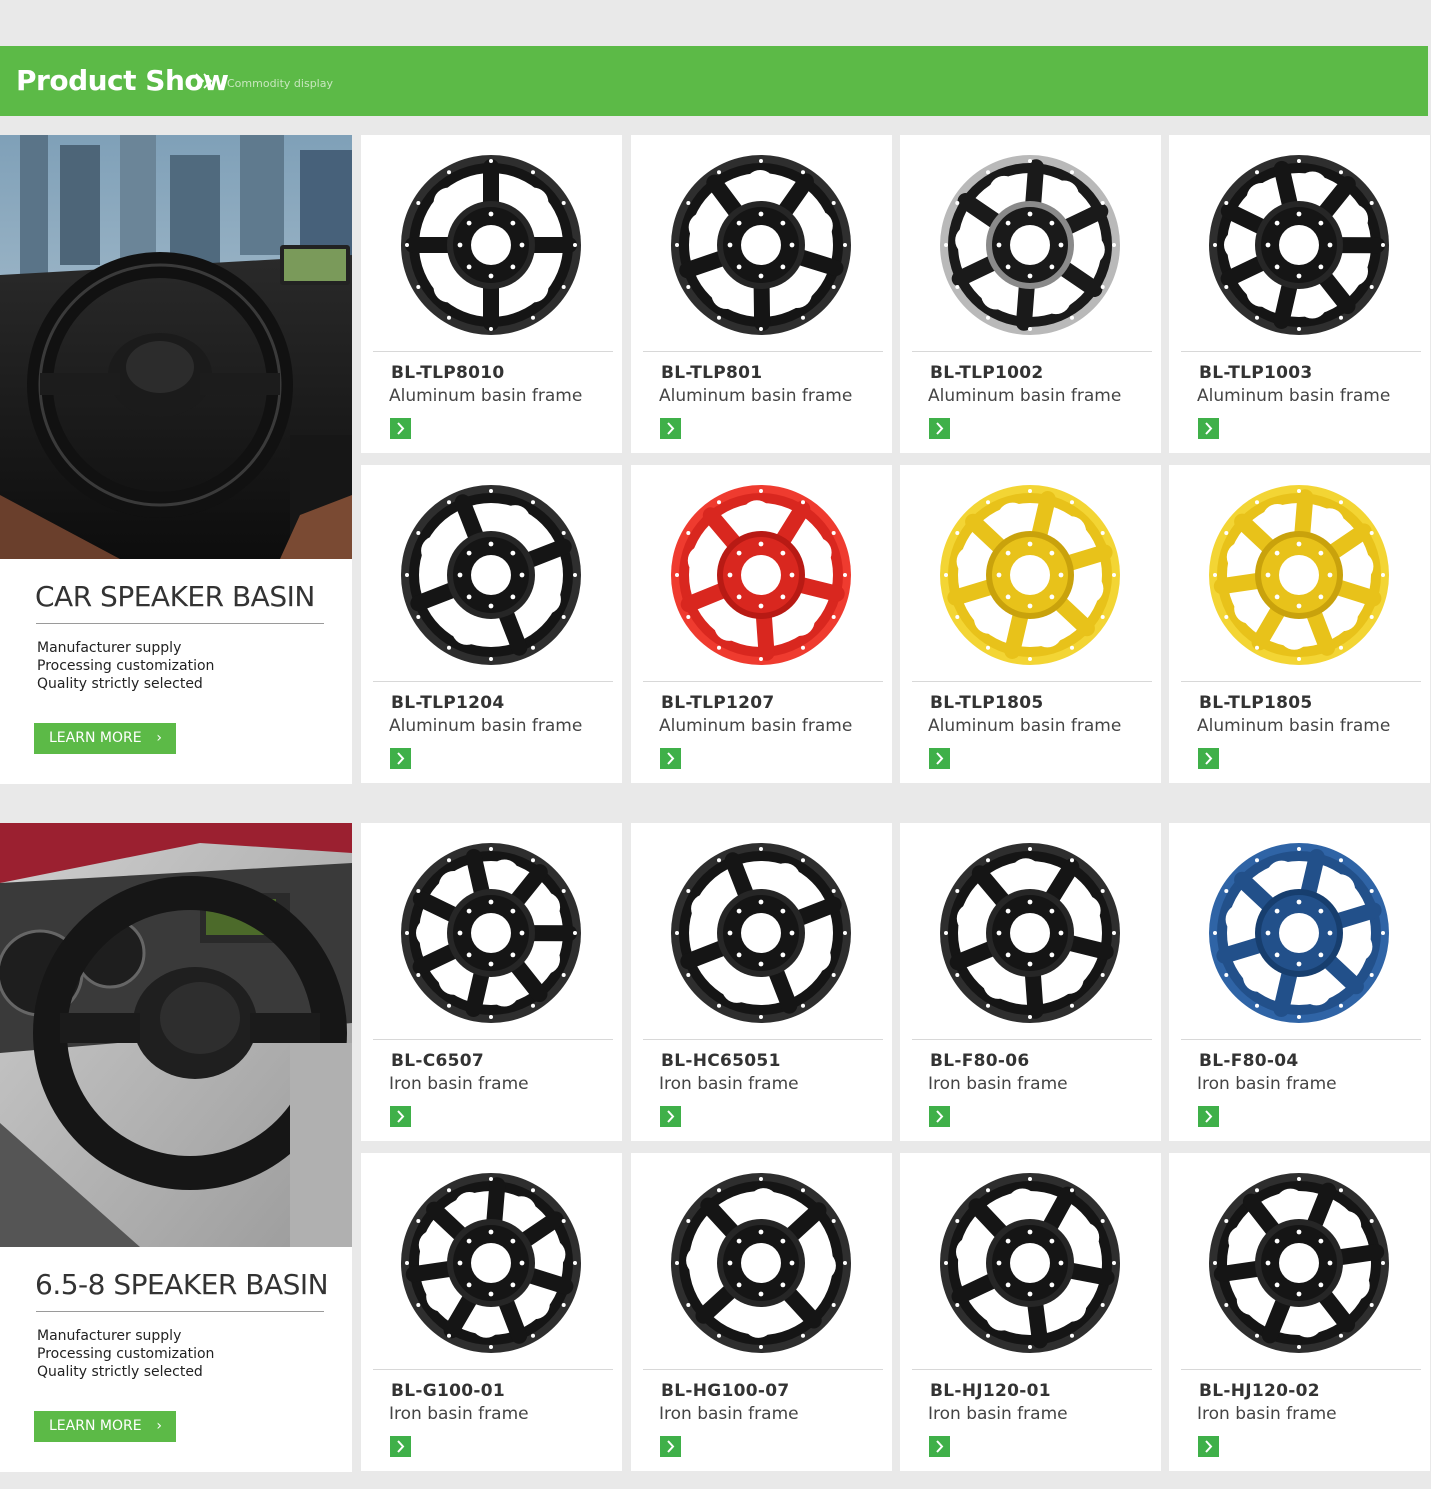  Describe the element at coordinates (987, 703) in the screenshot. I see `product-code: BL-TLP1805` at that location.